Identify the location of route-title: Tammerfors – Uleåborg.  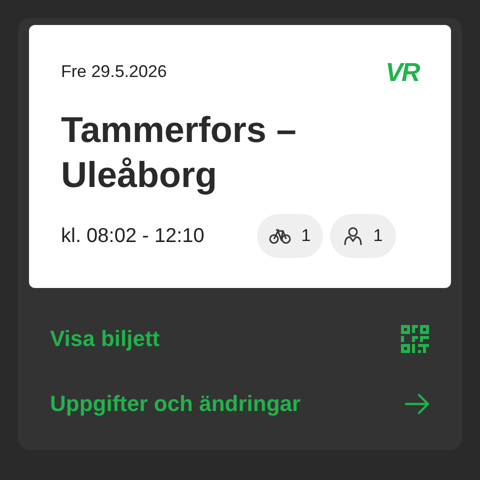
(179, 152).